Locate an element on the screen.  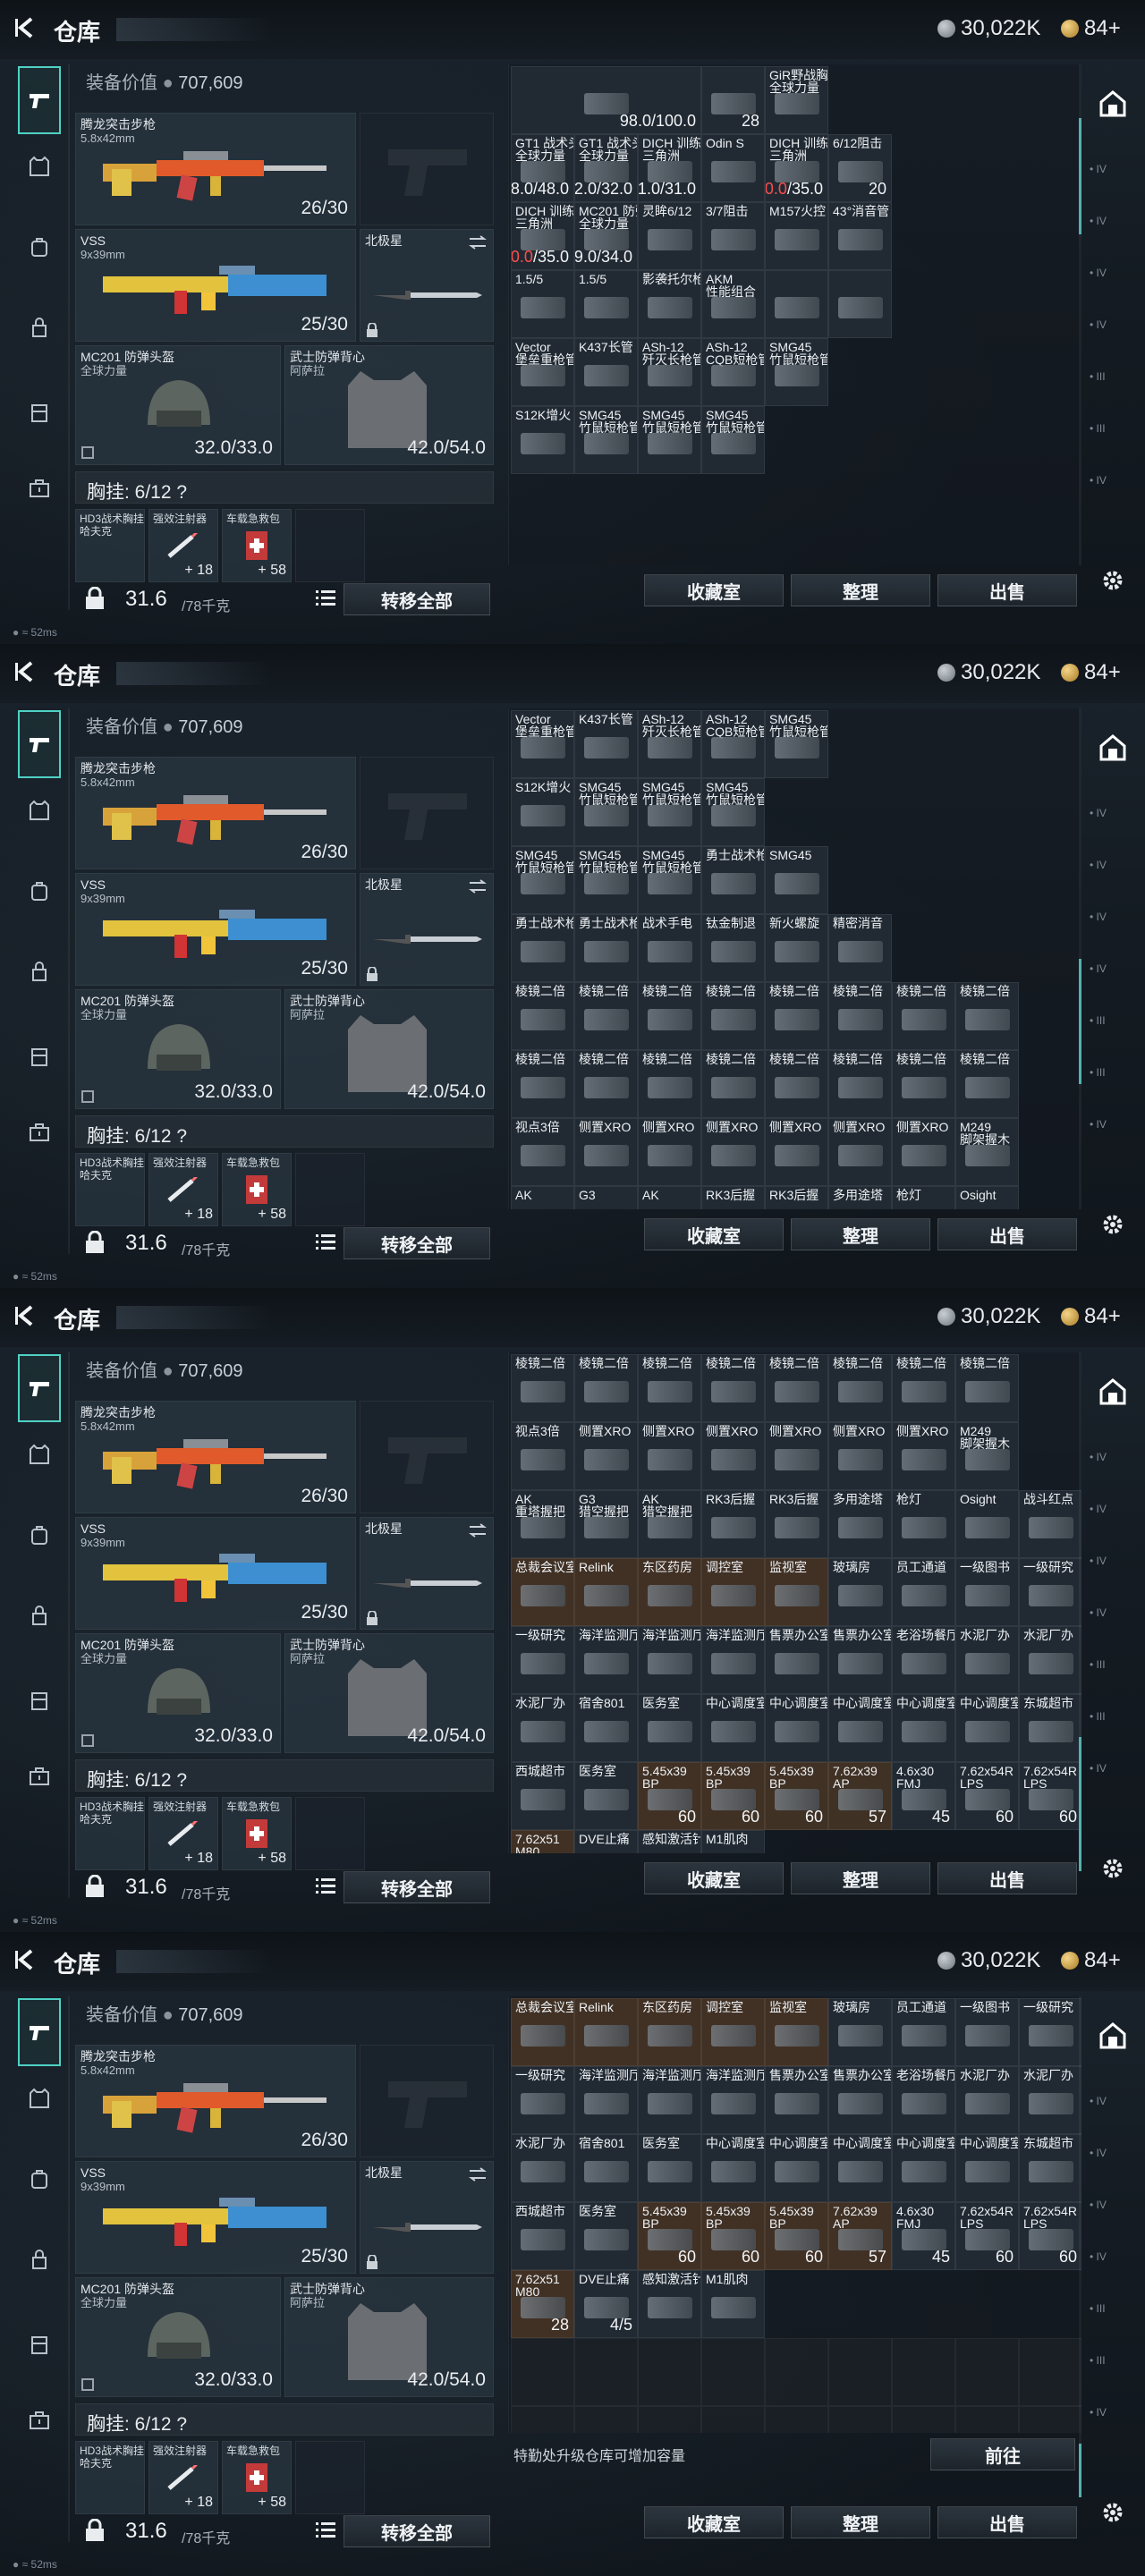
storage-item: Vector 堡垒重枪管 is located at coordinates (542, 372).